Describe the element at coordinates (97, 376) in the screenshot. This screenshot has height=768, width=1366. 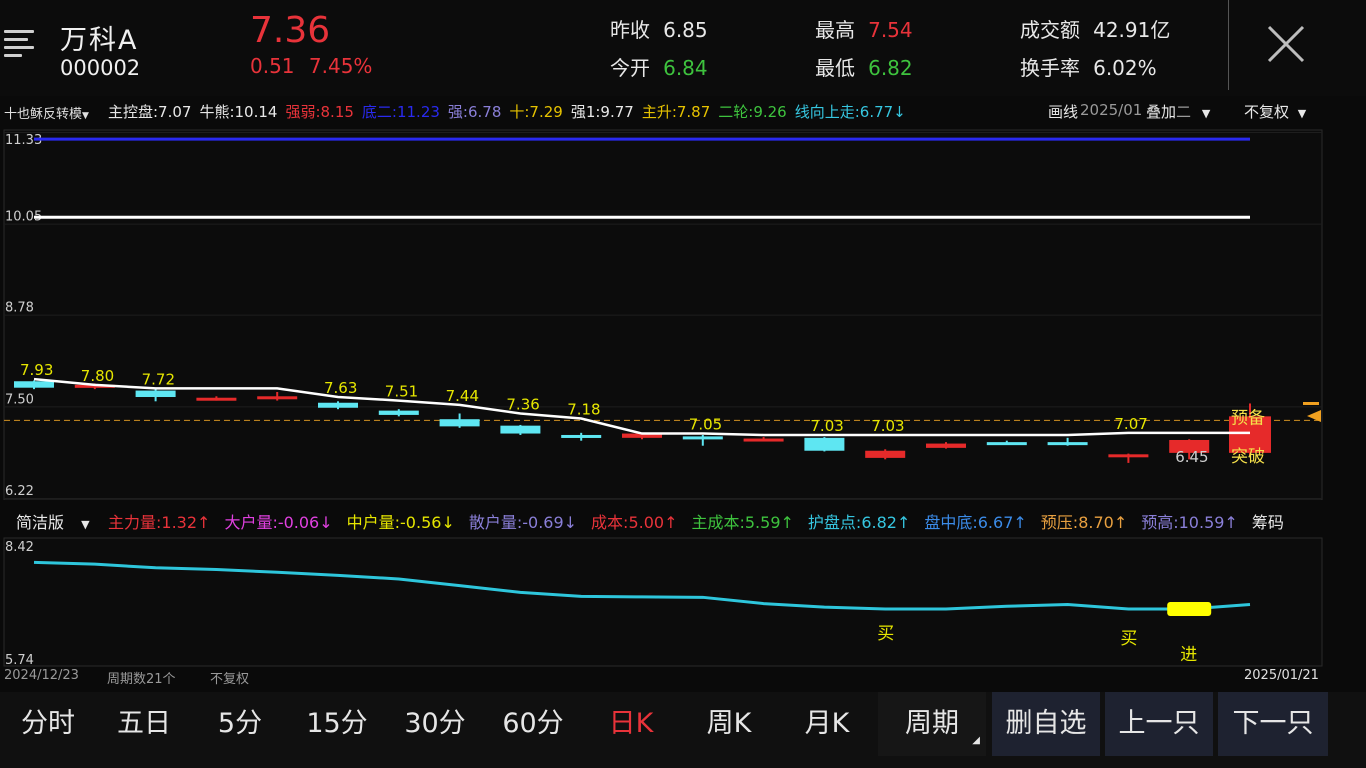
I see `candle-label: 7.80` at that location.